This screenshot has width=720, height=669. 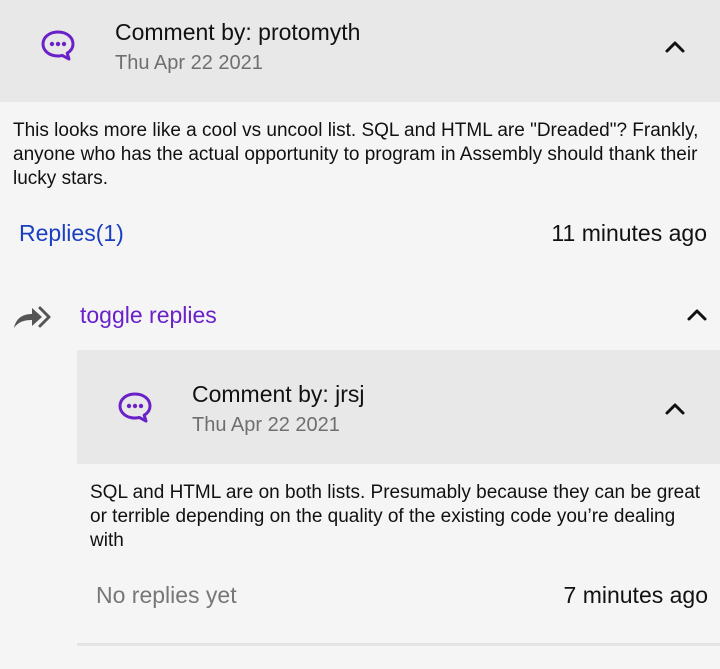 What do you see at coordinates (189, 63) in the screenshot?
I see `comment-date: Thu Apr 22 2021` at bounding box center [189, 63].